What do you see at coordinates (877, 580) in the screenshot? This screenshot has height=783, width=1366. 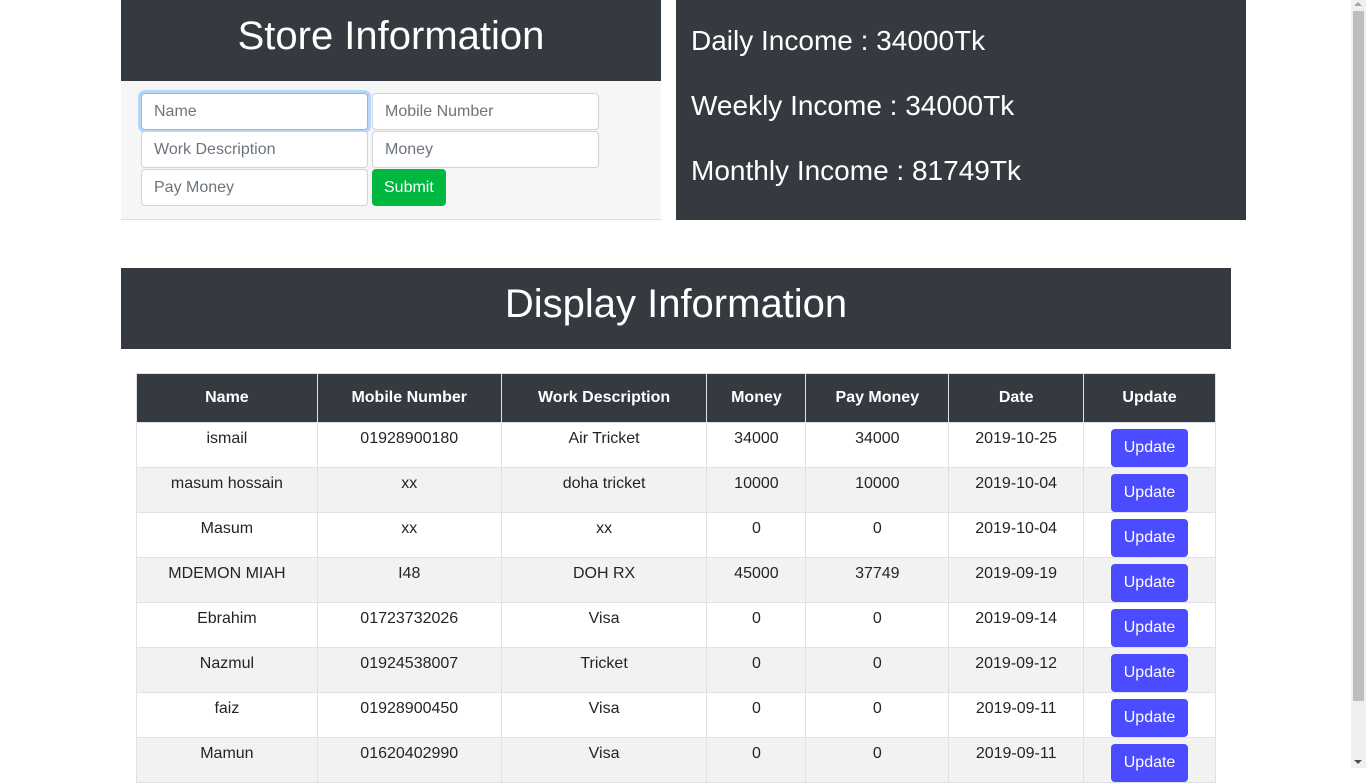 I see `cell-pay-money: 37749` at bounding box center [877, 580].